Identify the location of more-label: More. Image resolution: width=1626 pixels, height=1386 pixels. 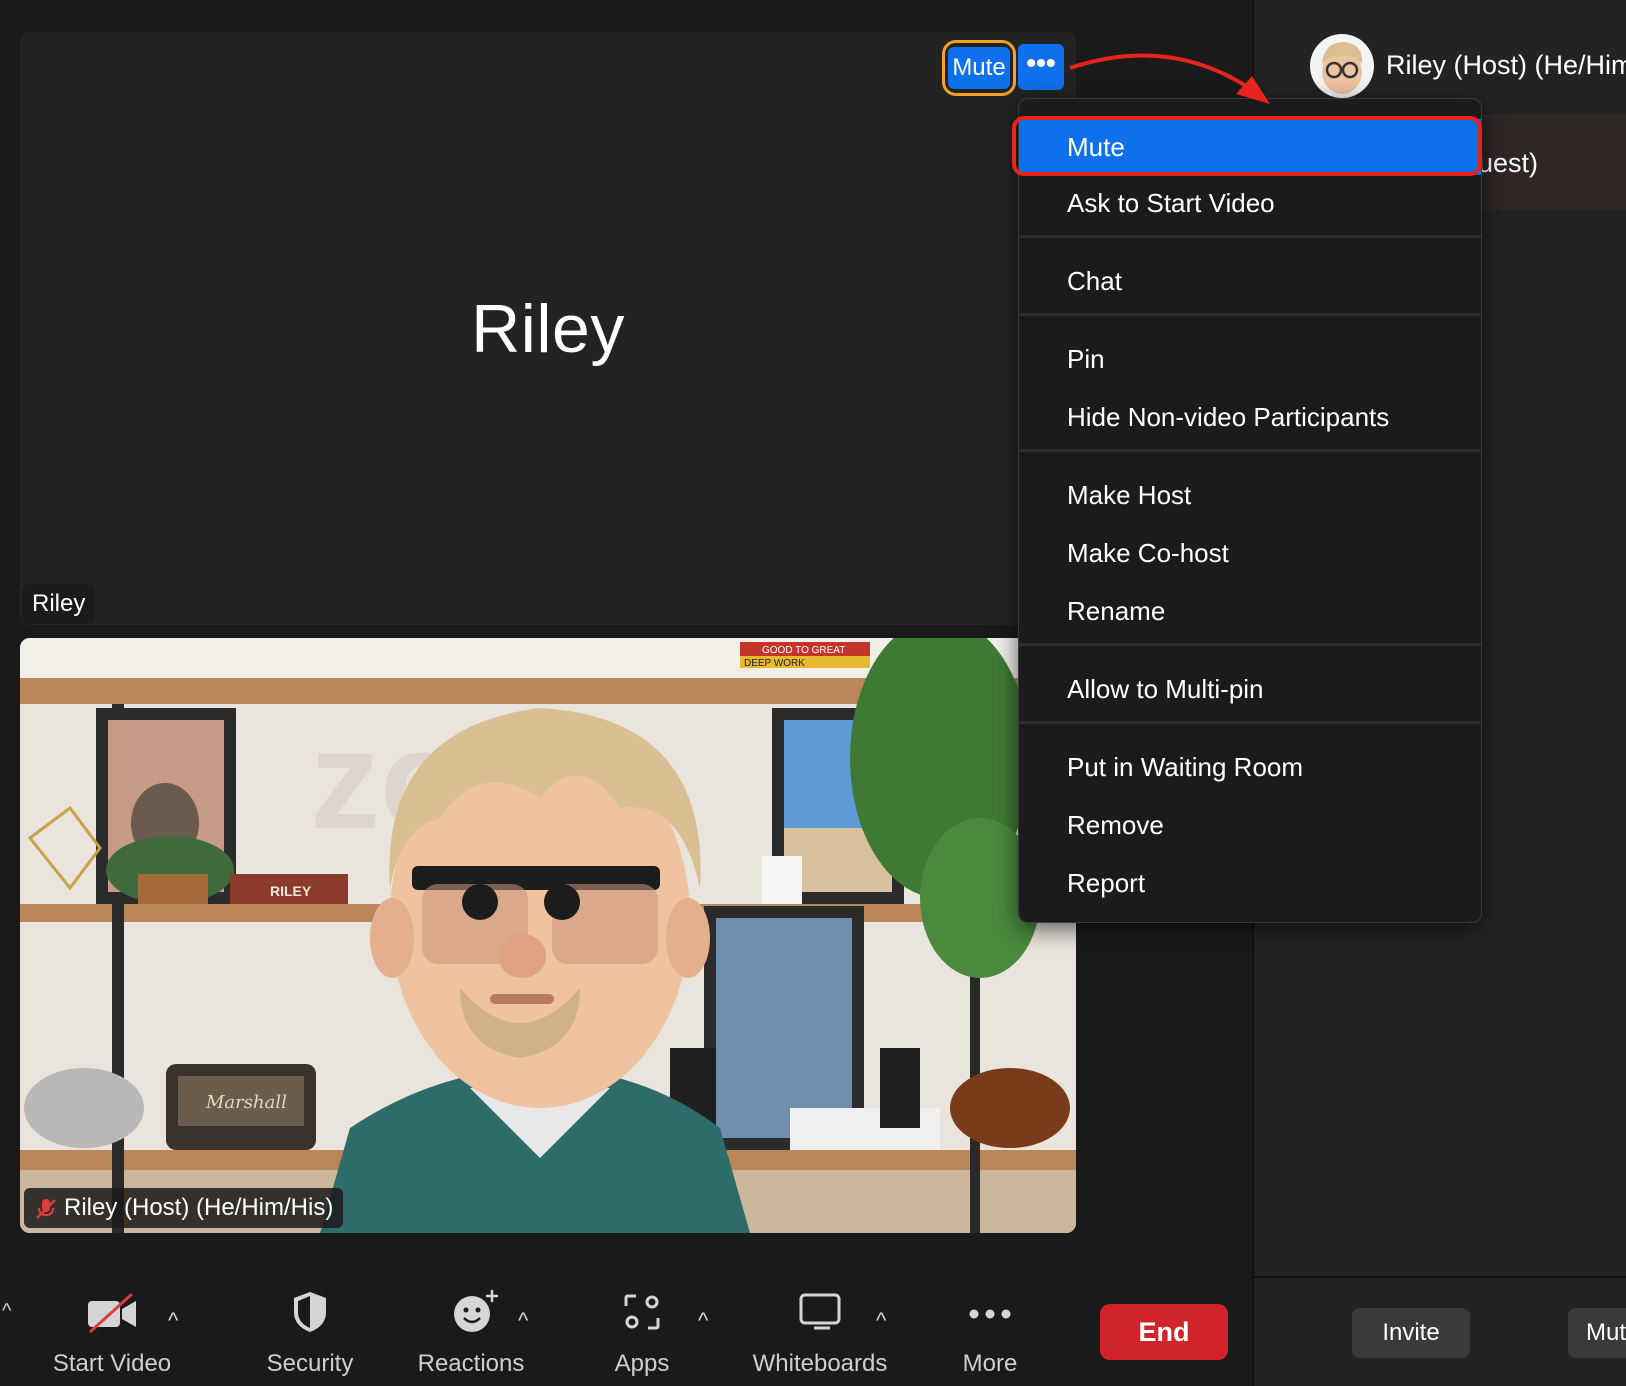
(990, 1363).